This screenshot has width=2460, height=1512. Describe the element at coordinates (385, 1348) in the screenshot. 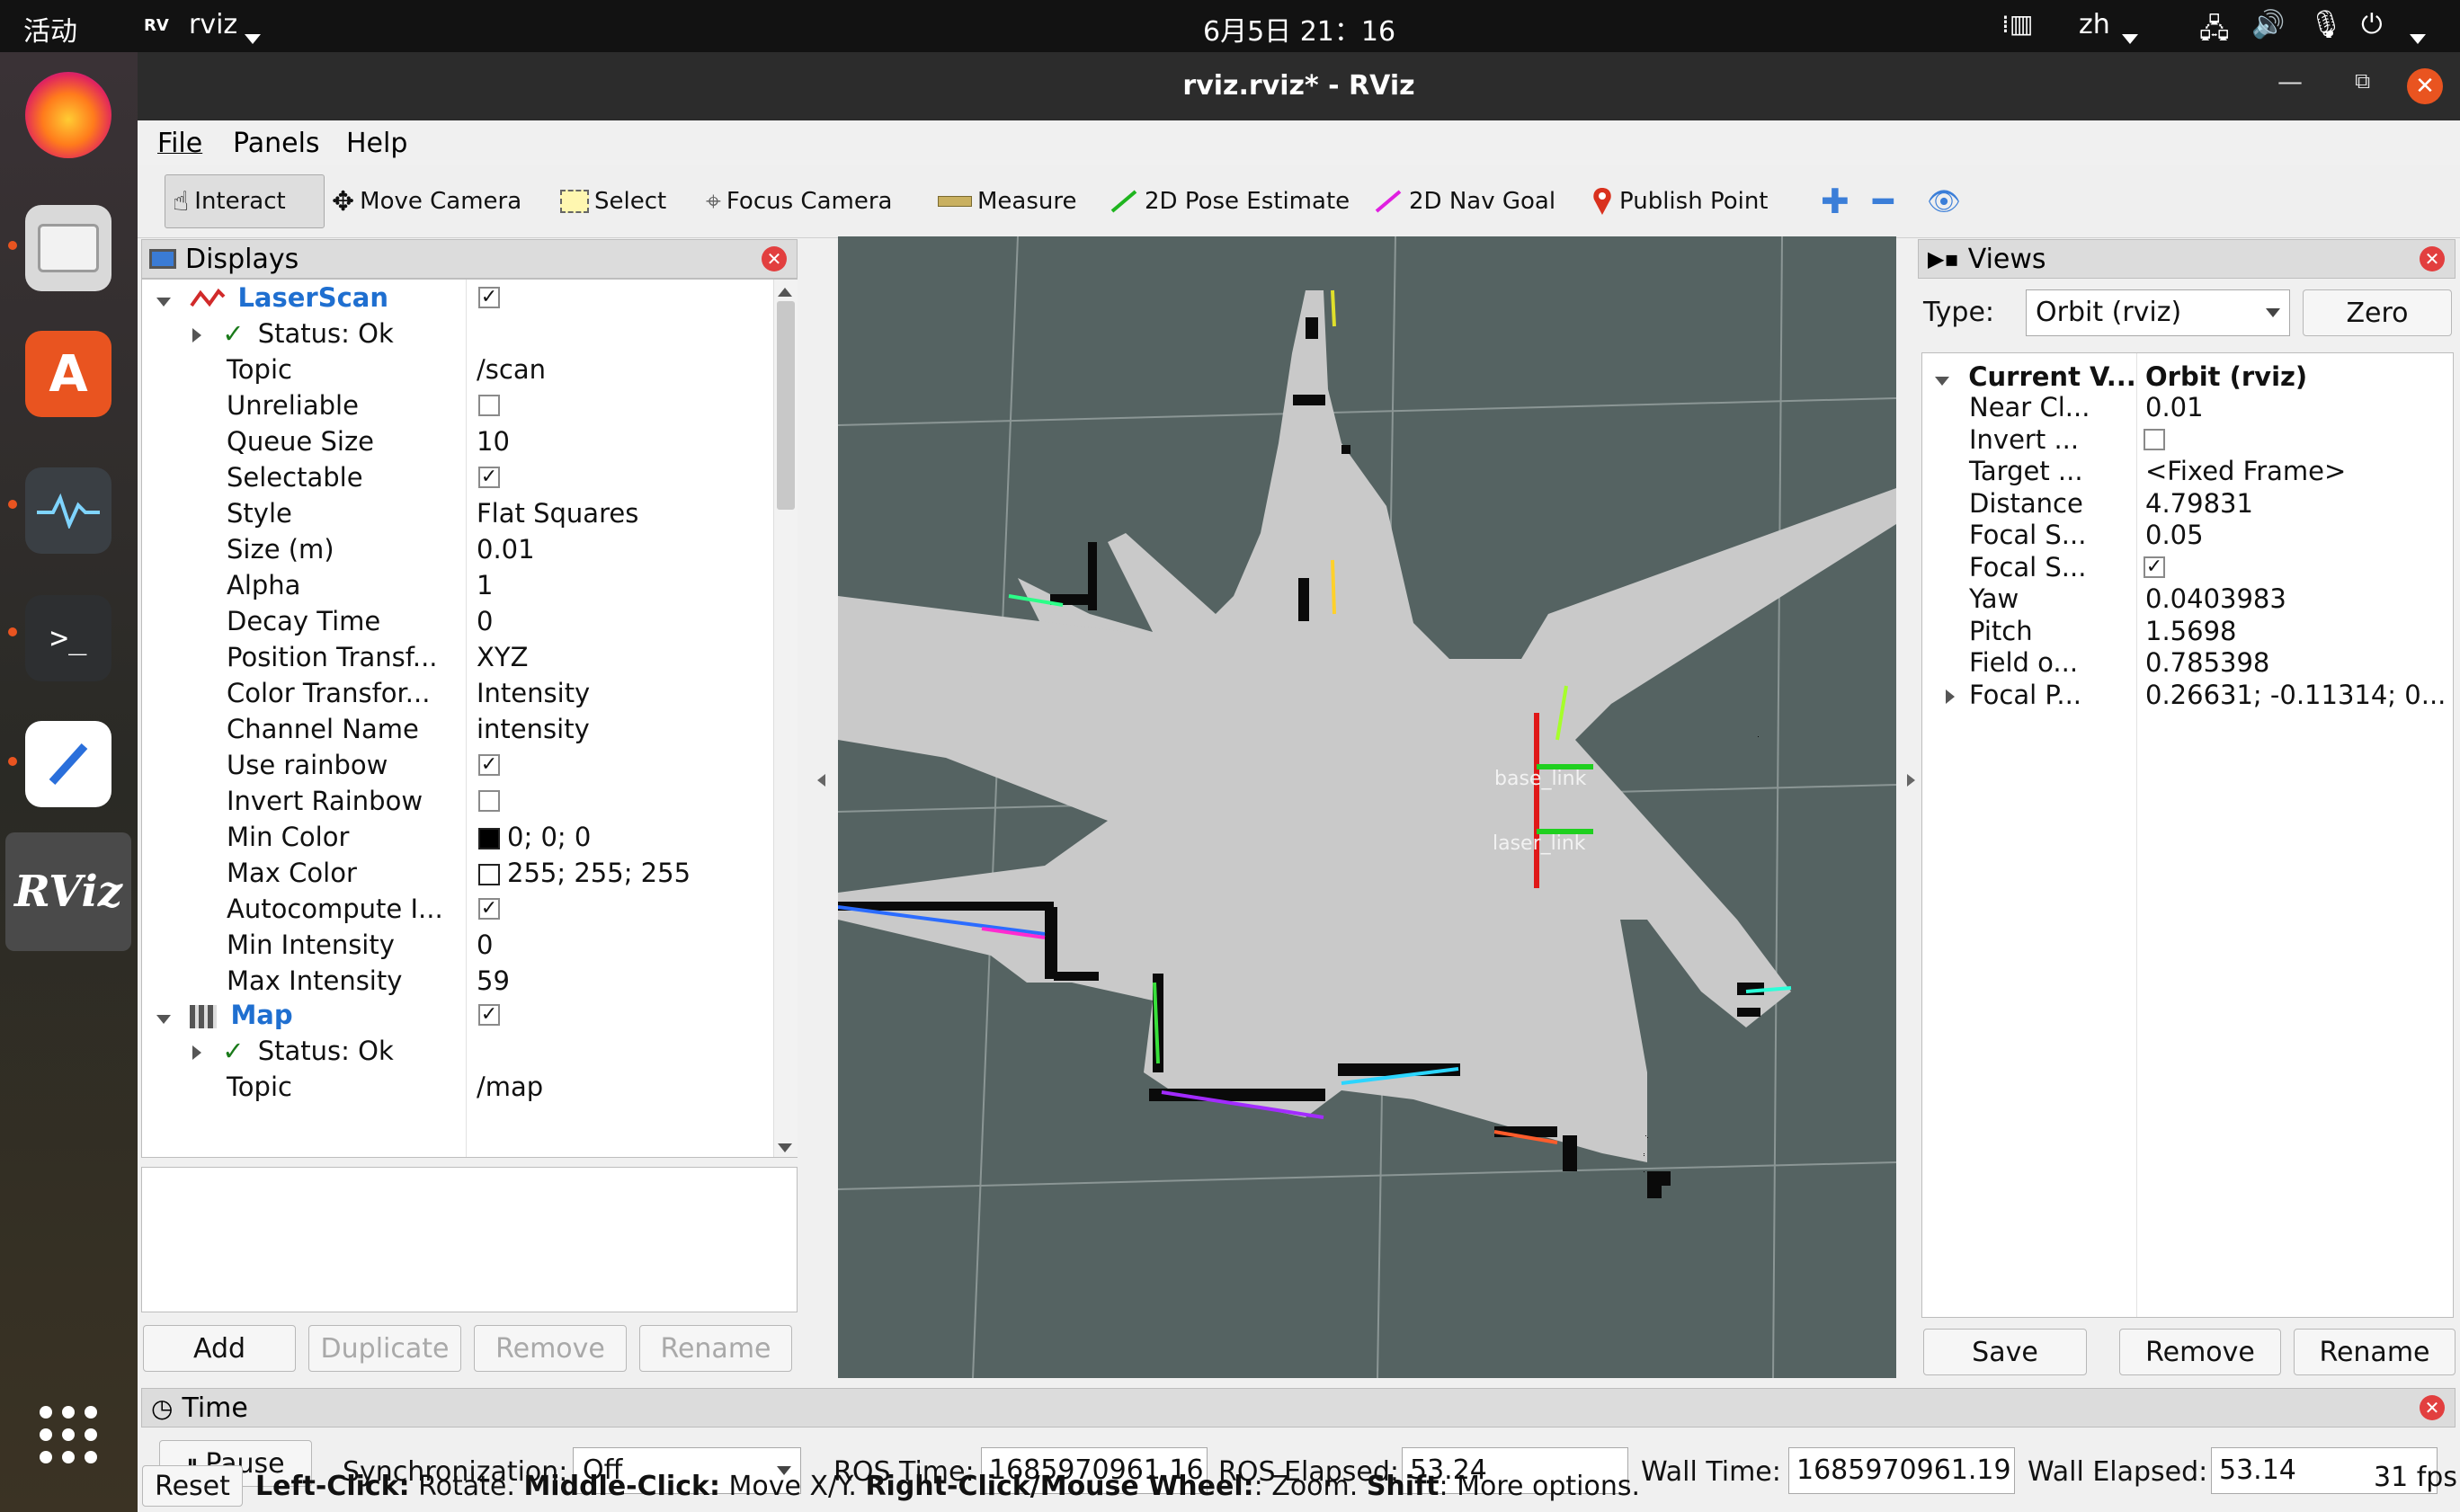

I see `duplicate-display-button: Duplicate` at that location.